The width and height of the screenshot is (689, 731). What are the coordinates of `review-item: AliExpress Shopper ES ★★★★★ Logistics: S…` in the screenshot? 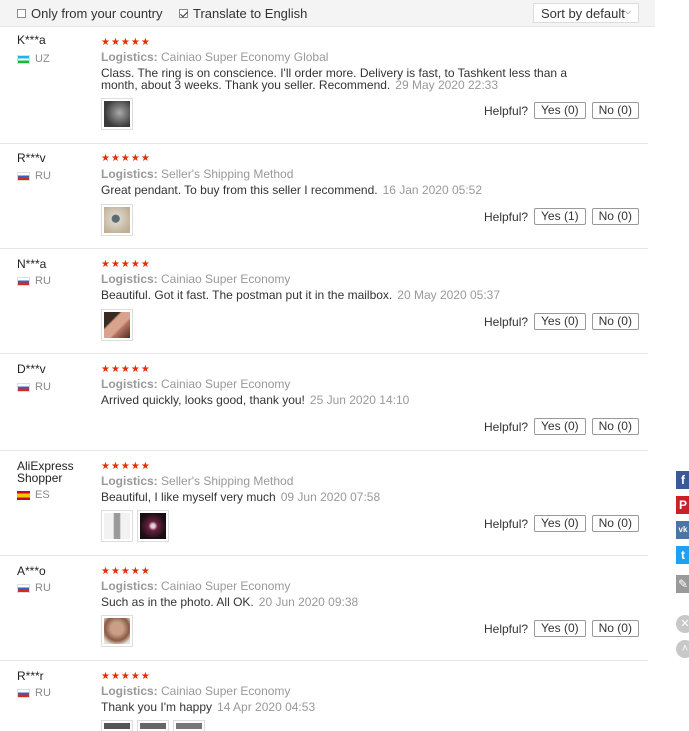 It's located at (324, 503).